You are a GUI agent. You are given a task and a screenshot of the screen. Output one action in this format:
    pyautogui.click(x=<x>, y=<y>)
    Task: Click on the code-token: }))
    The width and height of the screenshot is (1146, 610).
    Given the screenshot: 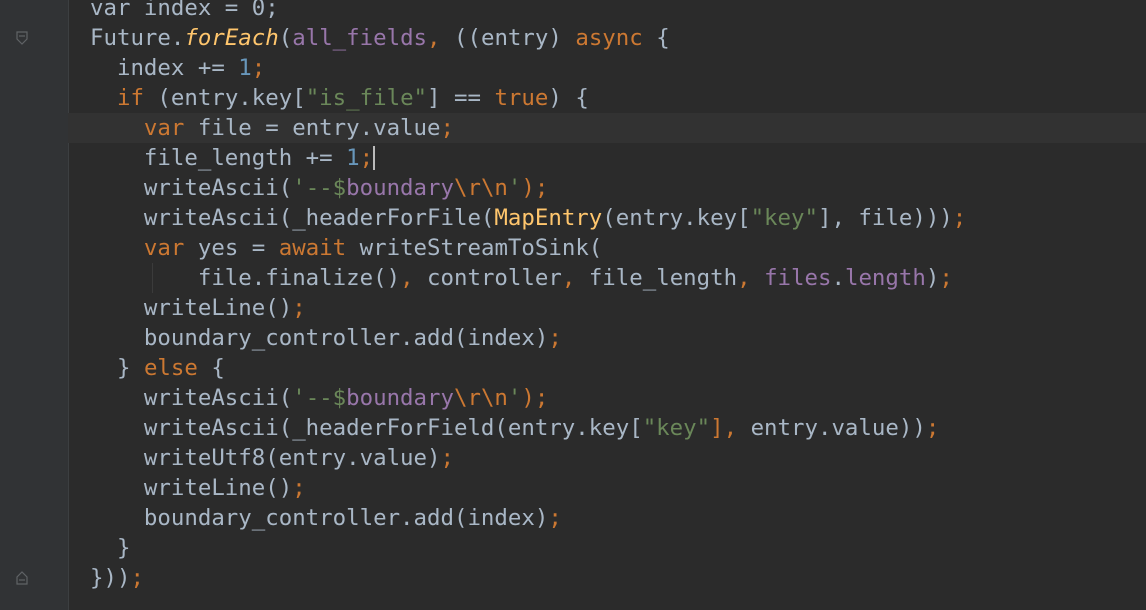 What is the action you would take?
    pyautogui.click(x=110, y=578)
    